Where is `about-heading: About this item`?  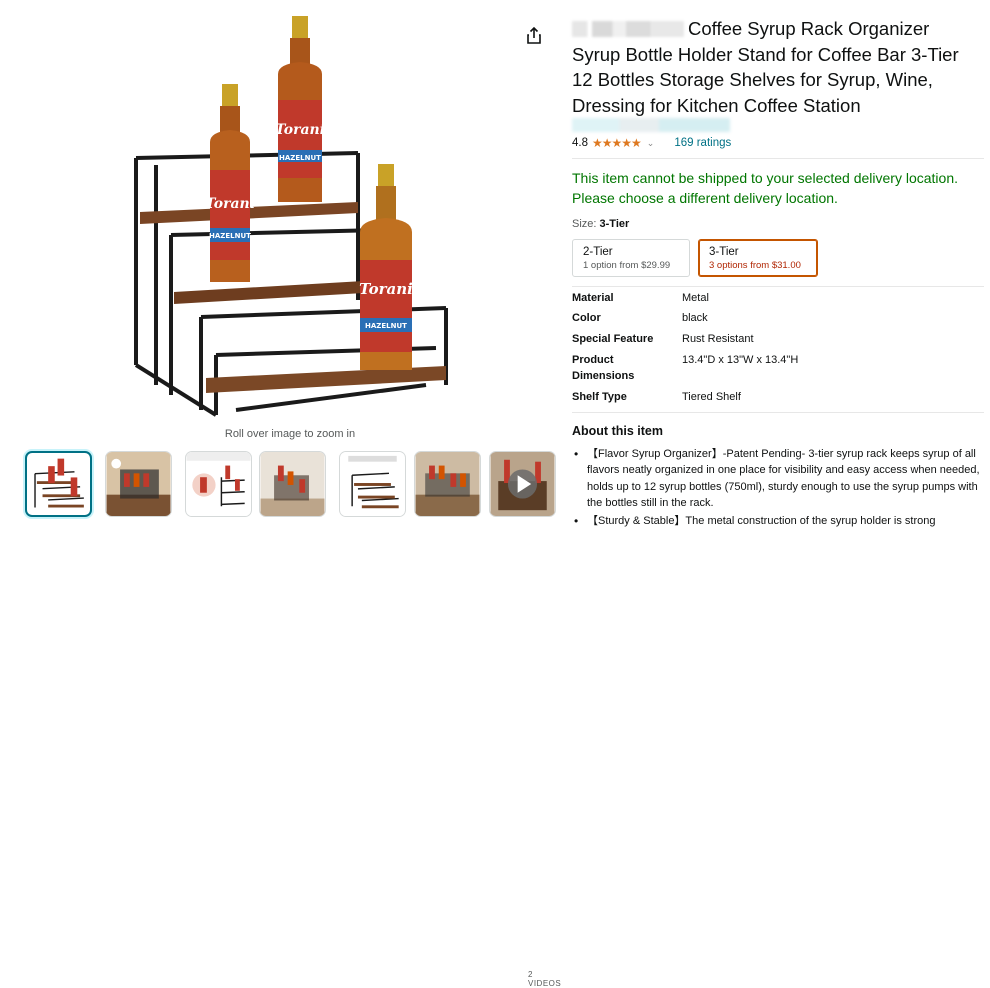
about-heading: About this item is located at coordinates (617, 431).